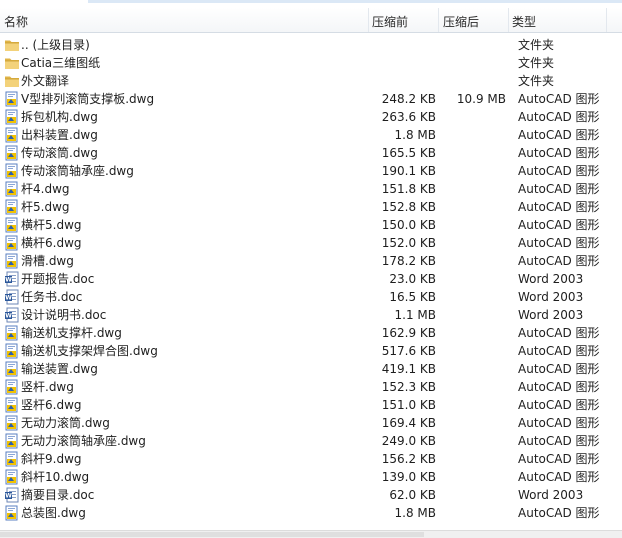  I want to click on file-row: 传动滚筒轴承座.dwg 190.1 KB AutoCAD 图形, so click(311, 171).